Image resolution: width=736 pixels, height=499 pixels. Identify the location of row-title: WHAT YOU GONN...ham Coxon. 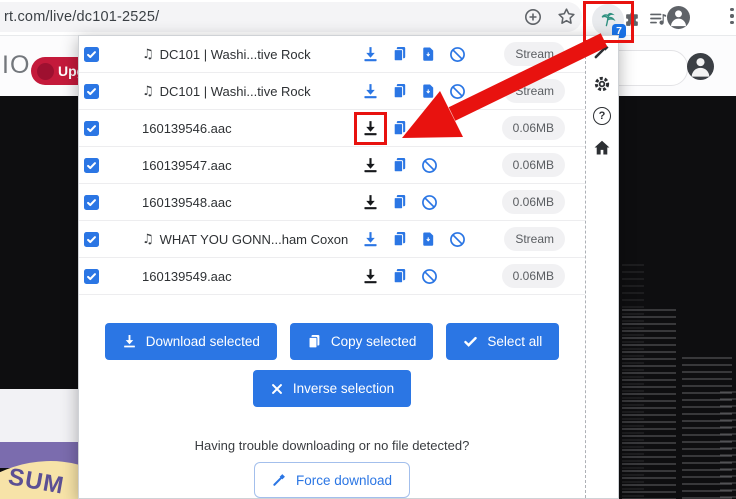
(254, 239).